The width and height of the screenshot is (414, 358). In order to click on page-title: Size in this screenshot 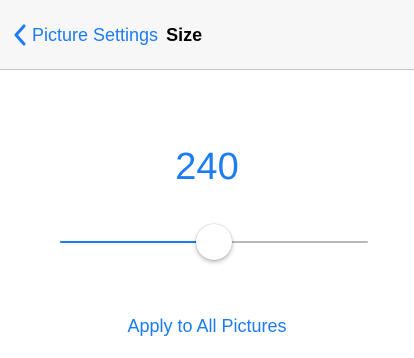, I will do `click(184, 35)`.